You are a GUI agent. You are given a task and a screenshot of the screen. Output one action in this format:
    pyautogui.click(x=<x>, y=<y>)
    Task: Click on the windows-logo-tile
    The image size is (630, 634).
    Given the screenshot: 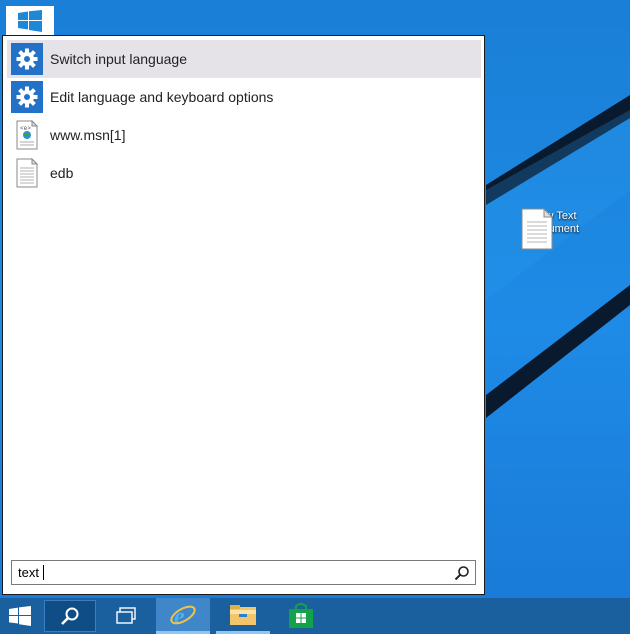 What is the action you would take?
    pyautogui.click(x=30, y=21)
    